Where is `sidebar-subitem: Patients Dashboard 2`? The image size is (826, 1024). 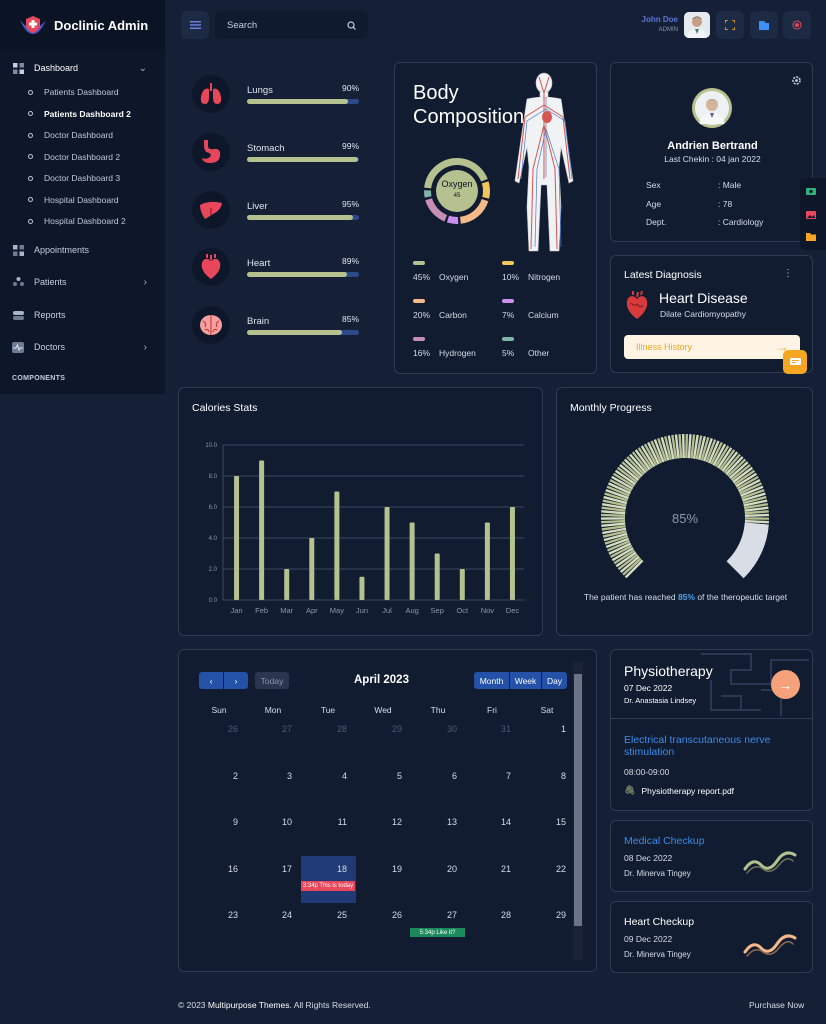
sidebar-subitem: Patients Dashboard 2 is located at coordinates (79, 114).